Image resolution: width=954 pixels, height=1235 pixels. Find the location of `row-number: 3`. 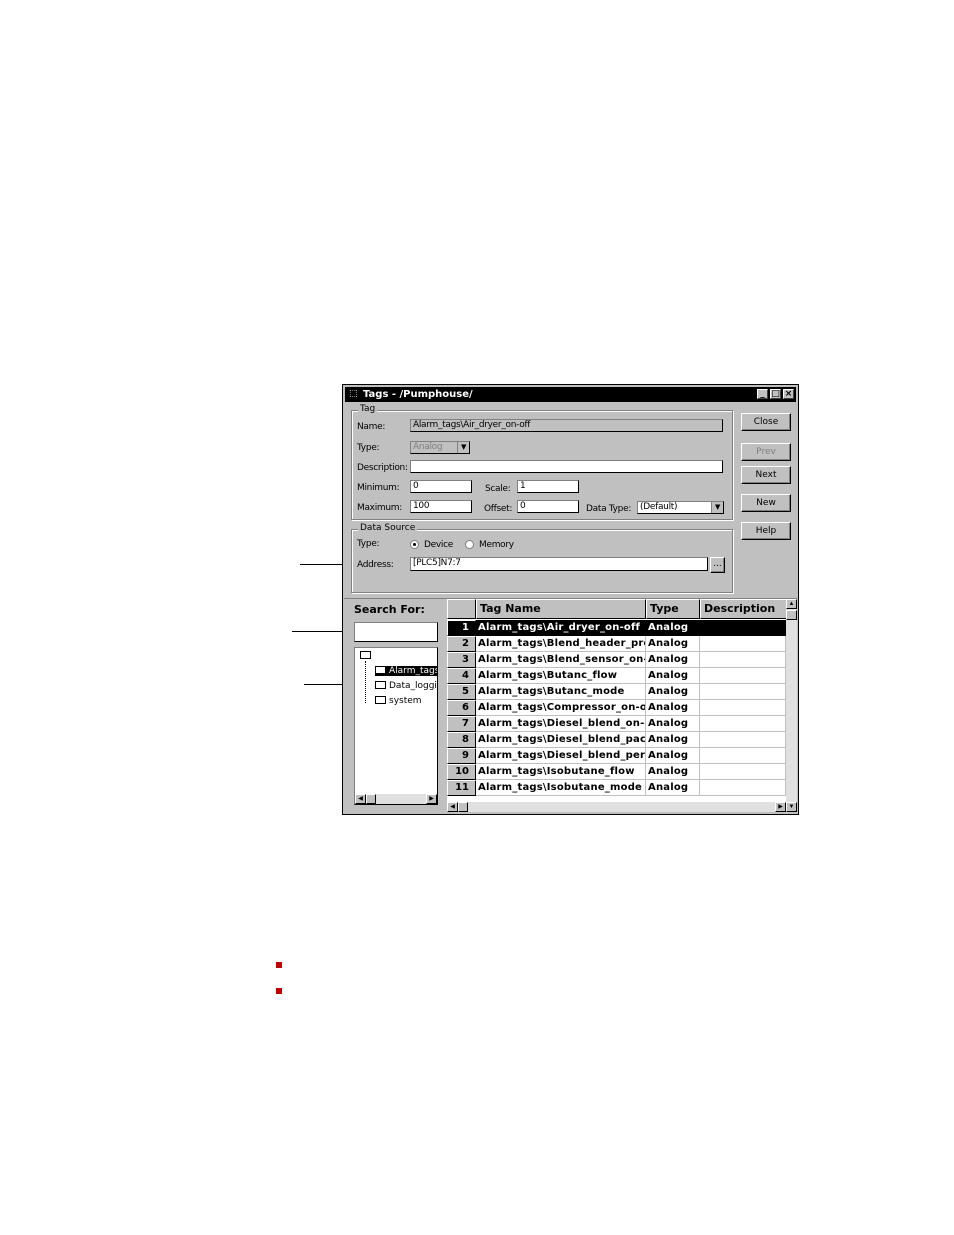

row-number: 3 is located at coordinates (461, 660).